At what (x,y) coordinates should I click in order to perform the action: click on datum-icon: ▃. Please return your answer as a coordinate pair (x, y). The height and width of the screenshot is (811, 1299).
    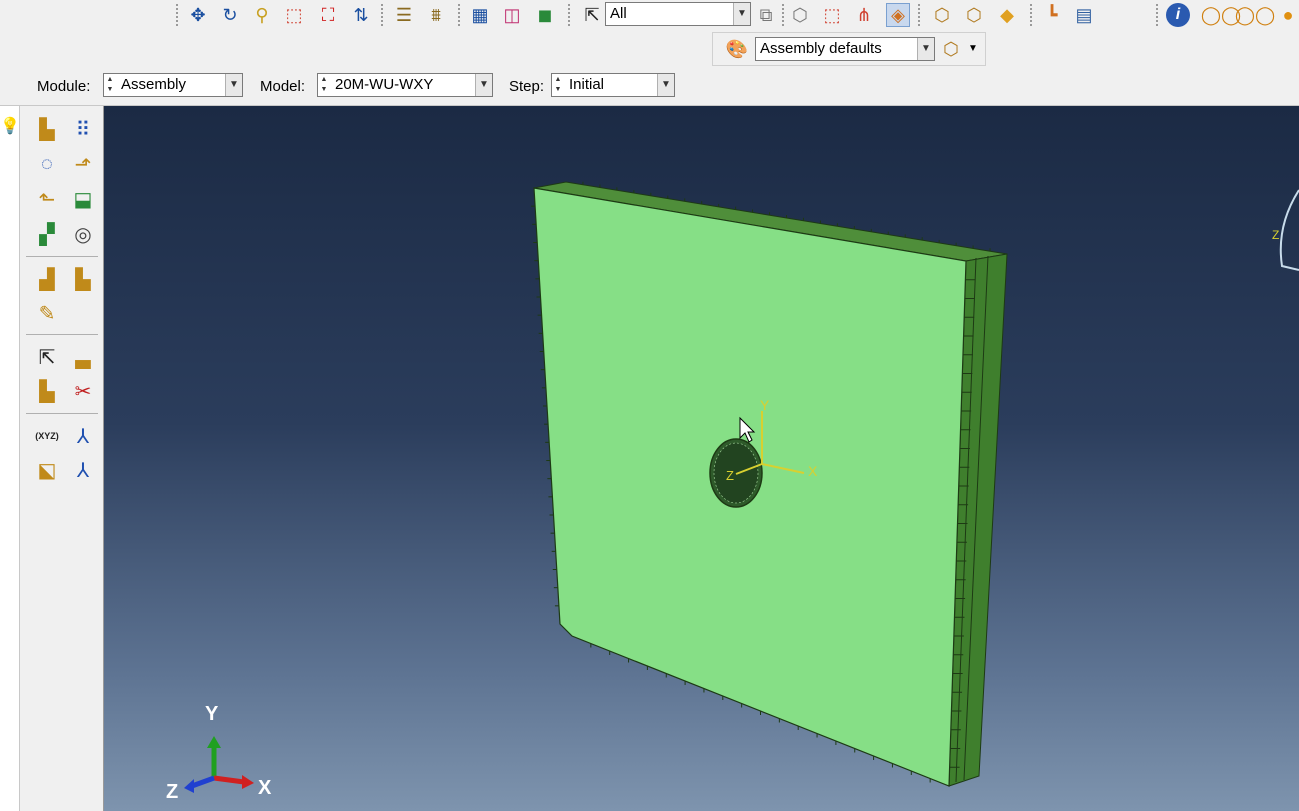
    Looking at the image, I should click on (83, 357).